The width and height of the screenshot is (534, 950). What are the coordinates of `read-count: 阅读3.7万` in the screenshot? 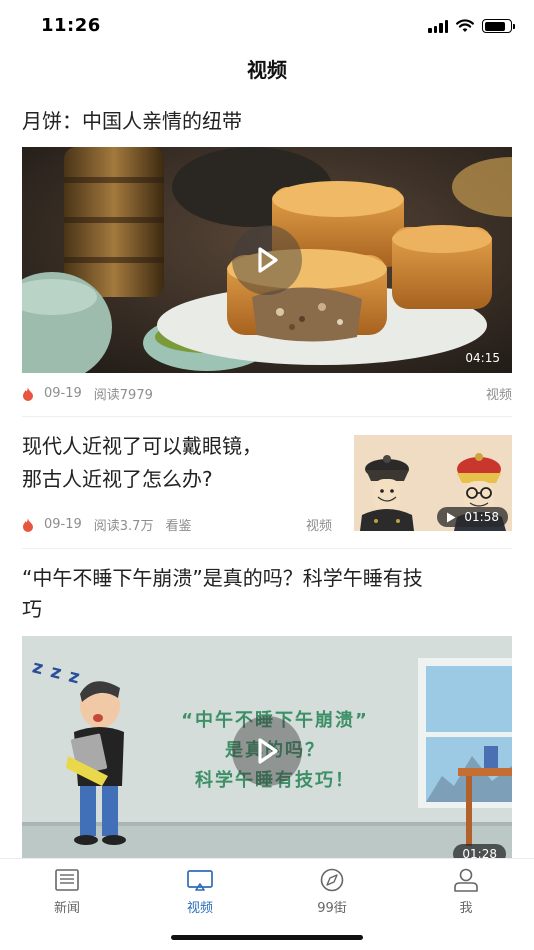 It's located at (123, 526).